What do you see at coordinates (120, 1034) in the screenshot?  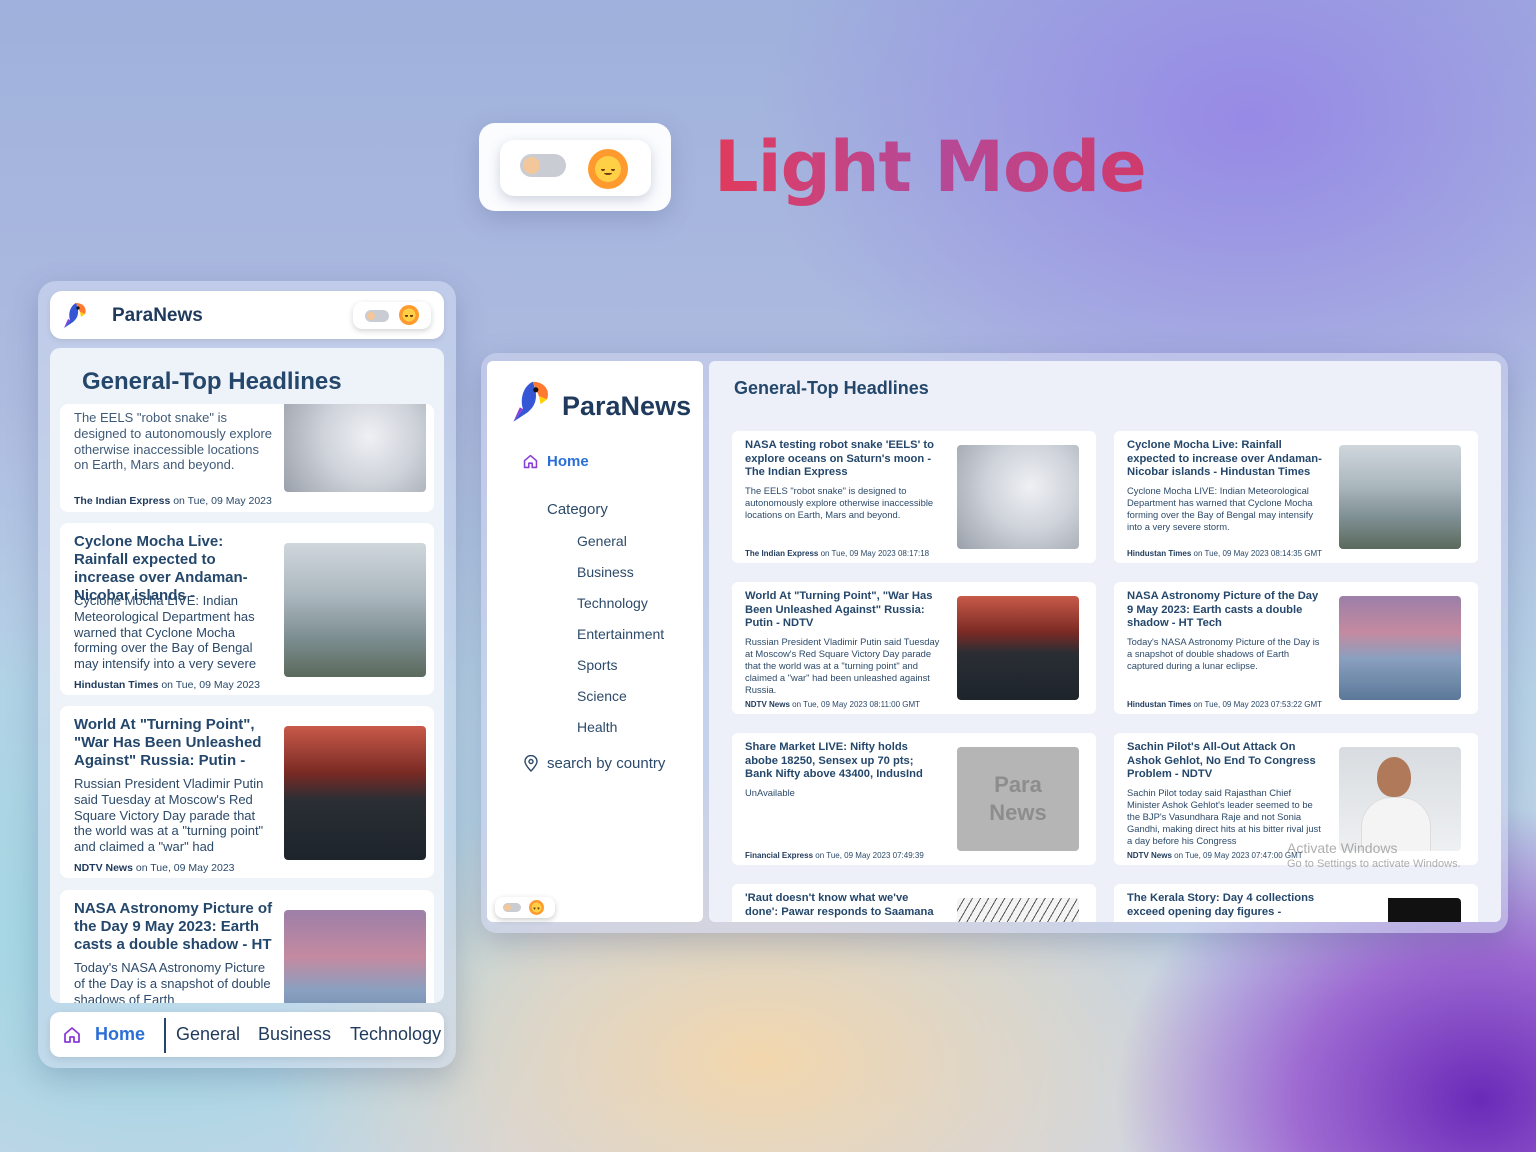 I see `nav-home: Home` at bounding box center [120, 1034].